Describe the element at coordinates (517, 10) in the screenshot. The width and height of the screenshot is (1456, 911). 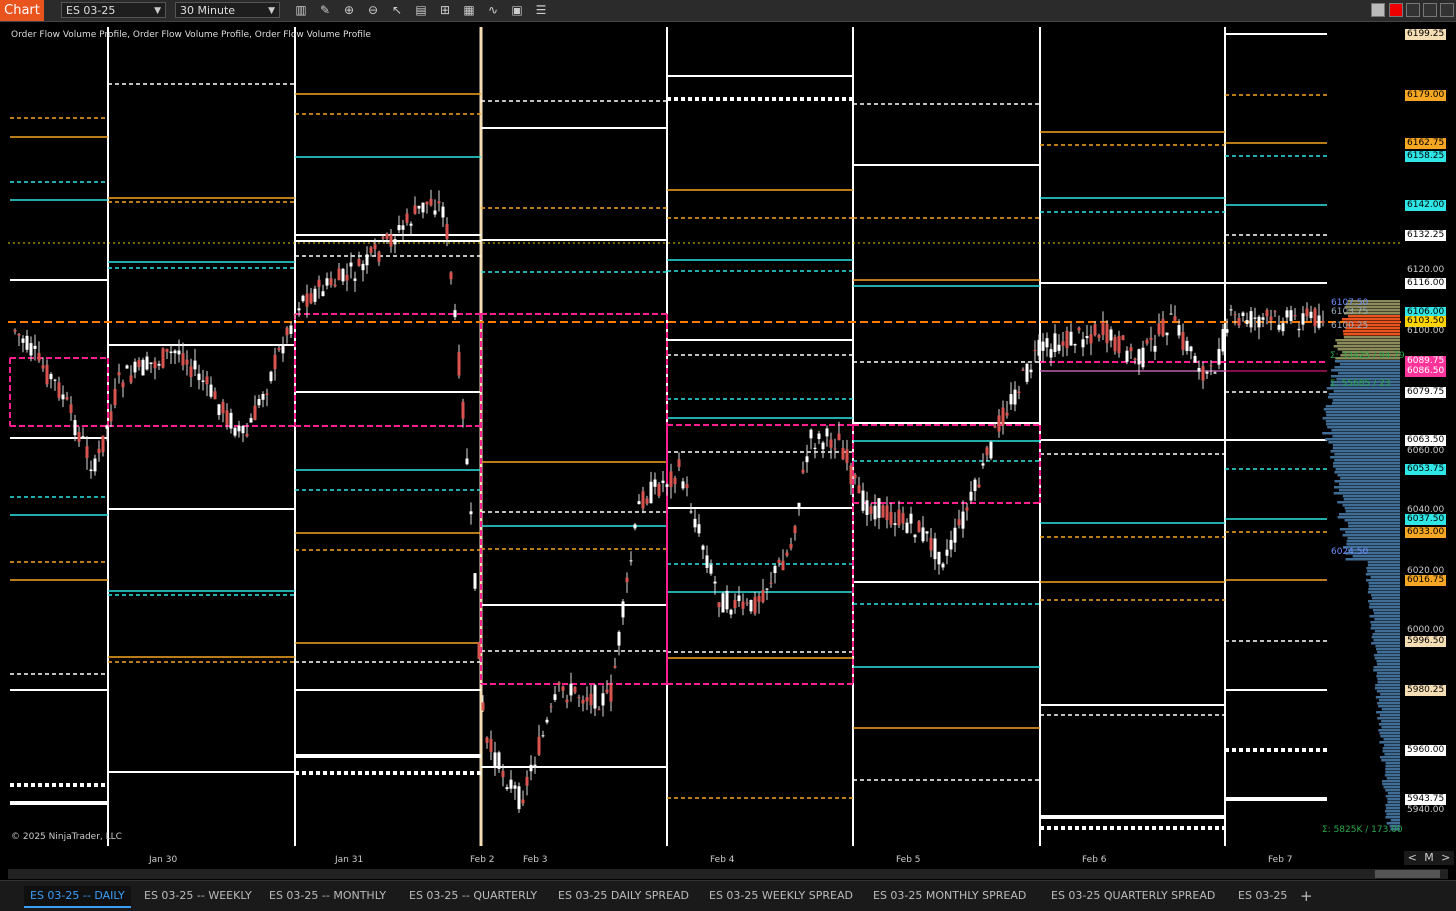
I see `templates-icon: ▣` at that location.